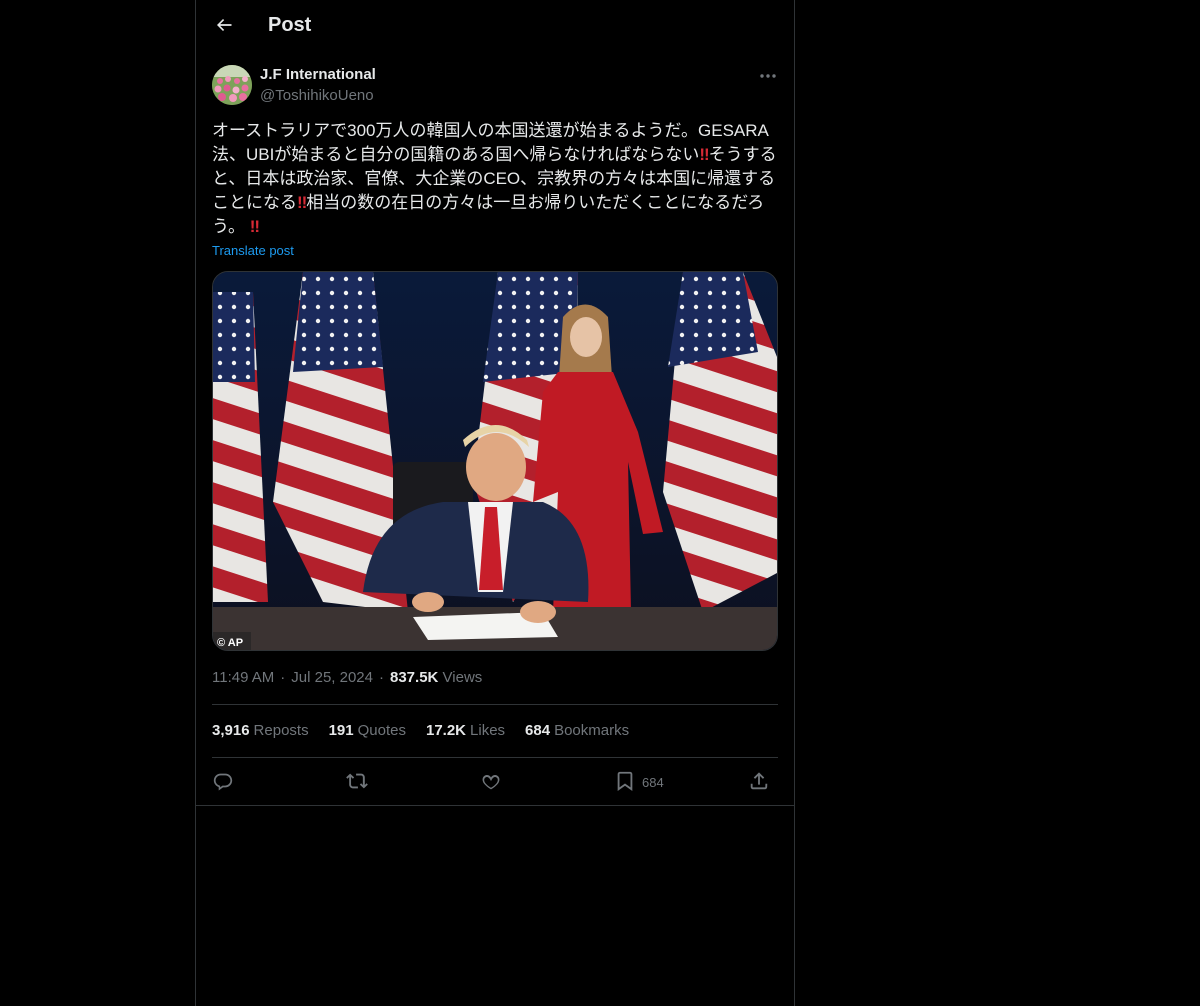  I want to click on repost-icon, so click(357, 782).